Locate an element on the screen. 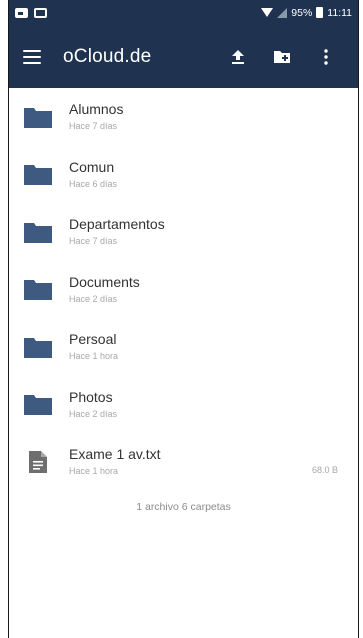 Image resolution: width=363 pixels, height=638 pixels. upload-icon is located at coordinates (238, 56).